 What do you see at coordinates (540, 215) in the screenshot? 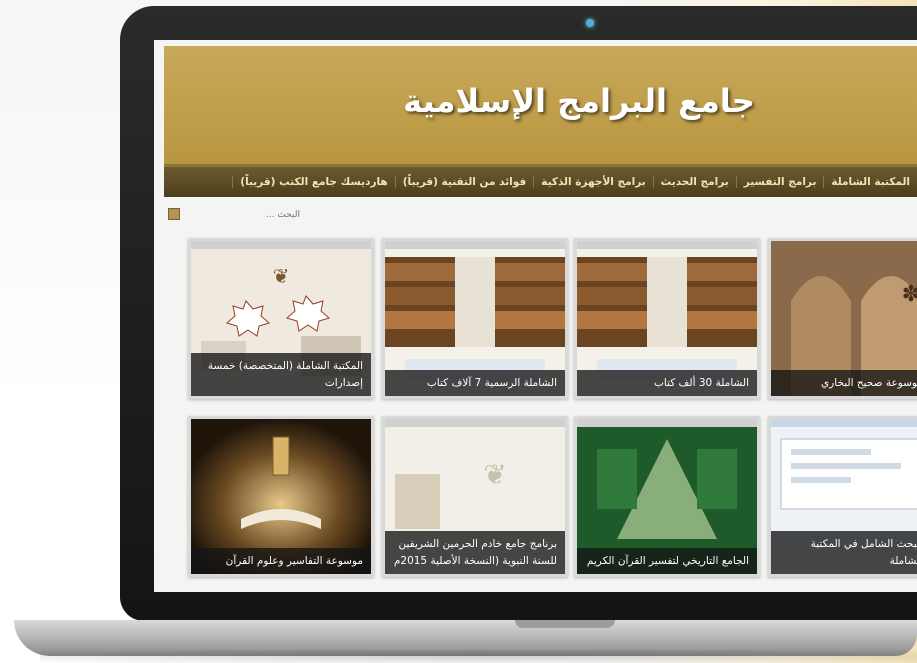
I see `search-bar` at bounding box center [540, 215].